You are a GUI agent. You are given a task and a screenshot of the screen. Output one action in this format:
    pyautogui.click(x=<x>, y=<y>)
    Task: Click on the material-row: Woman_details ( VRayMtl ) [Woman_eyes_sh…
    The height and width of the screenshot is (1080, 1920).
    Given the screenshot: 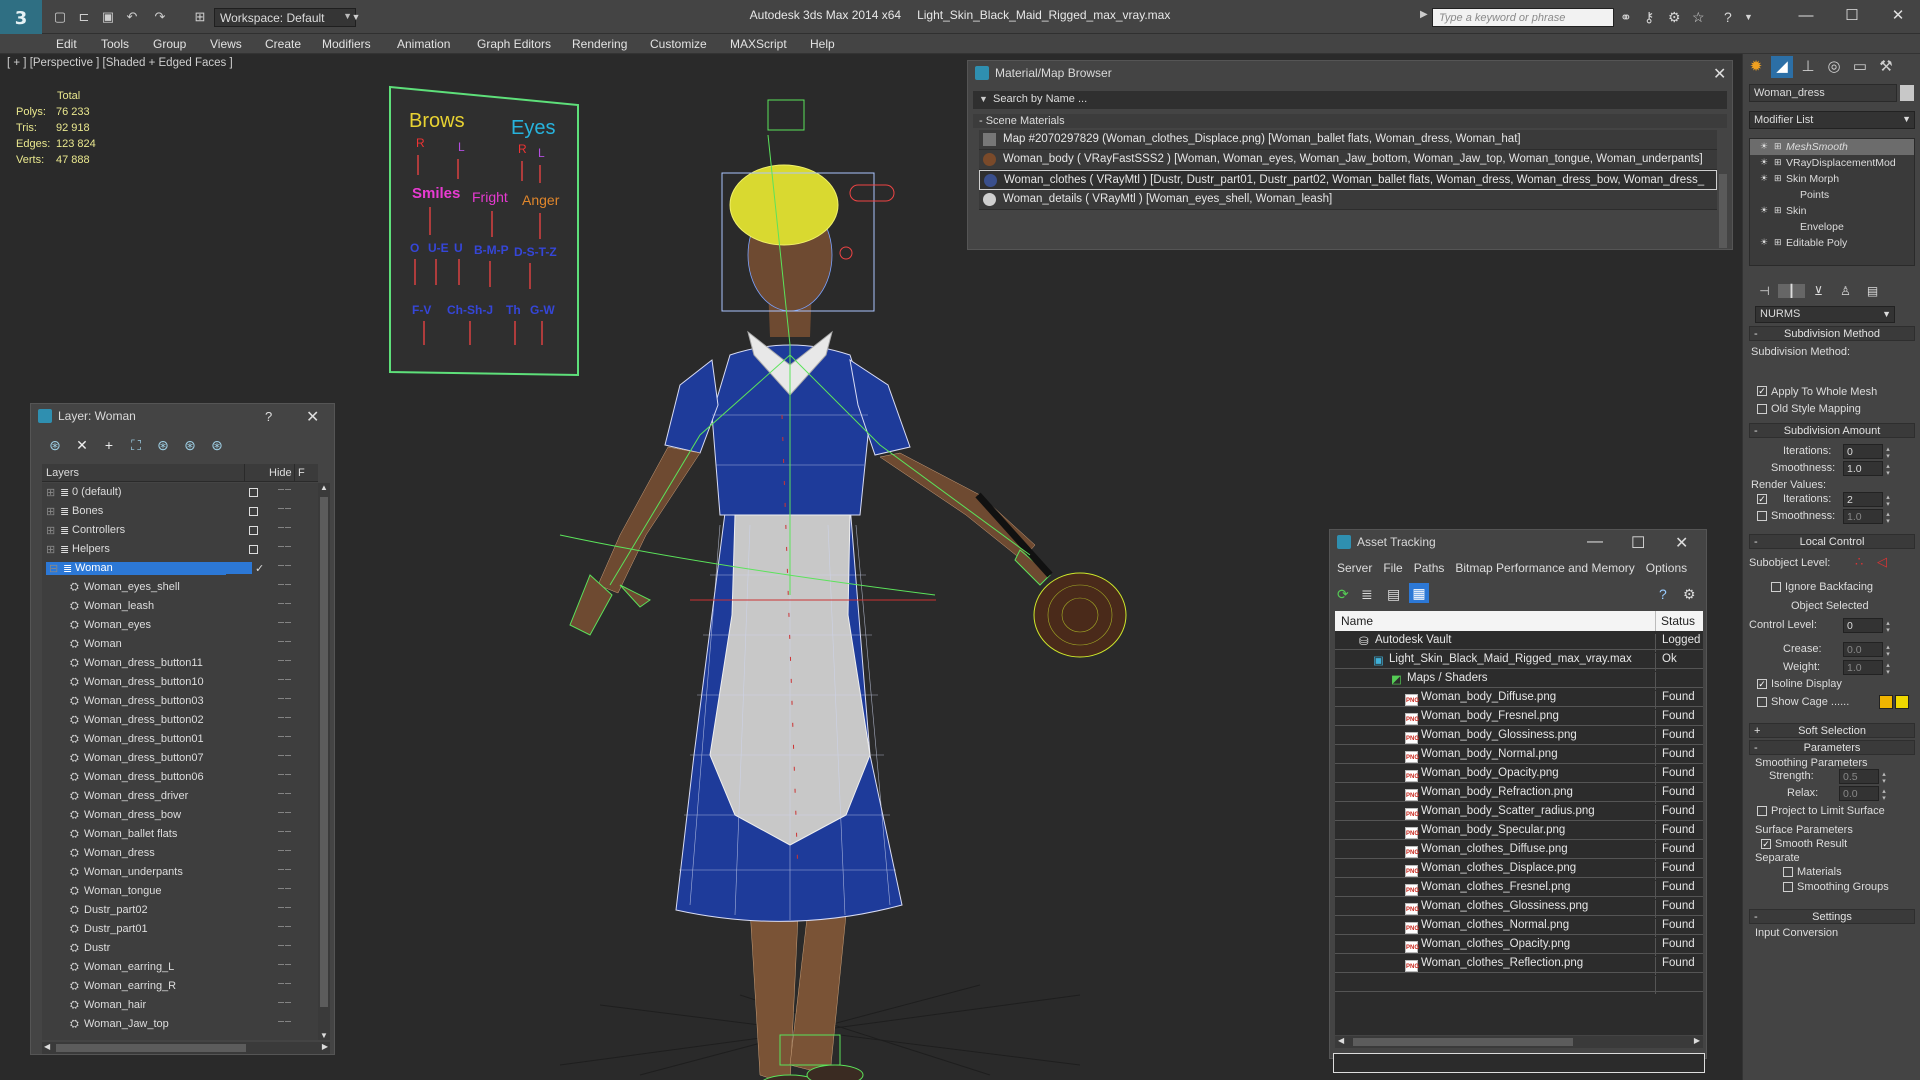 What is the action you would take?
    pyautogui.click(x=1348, y=200)
    